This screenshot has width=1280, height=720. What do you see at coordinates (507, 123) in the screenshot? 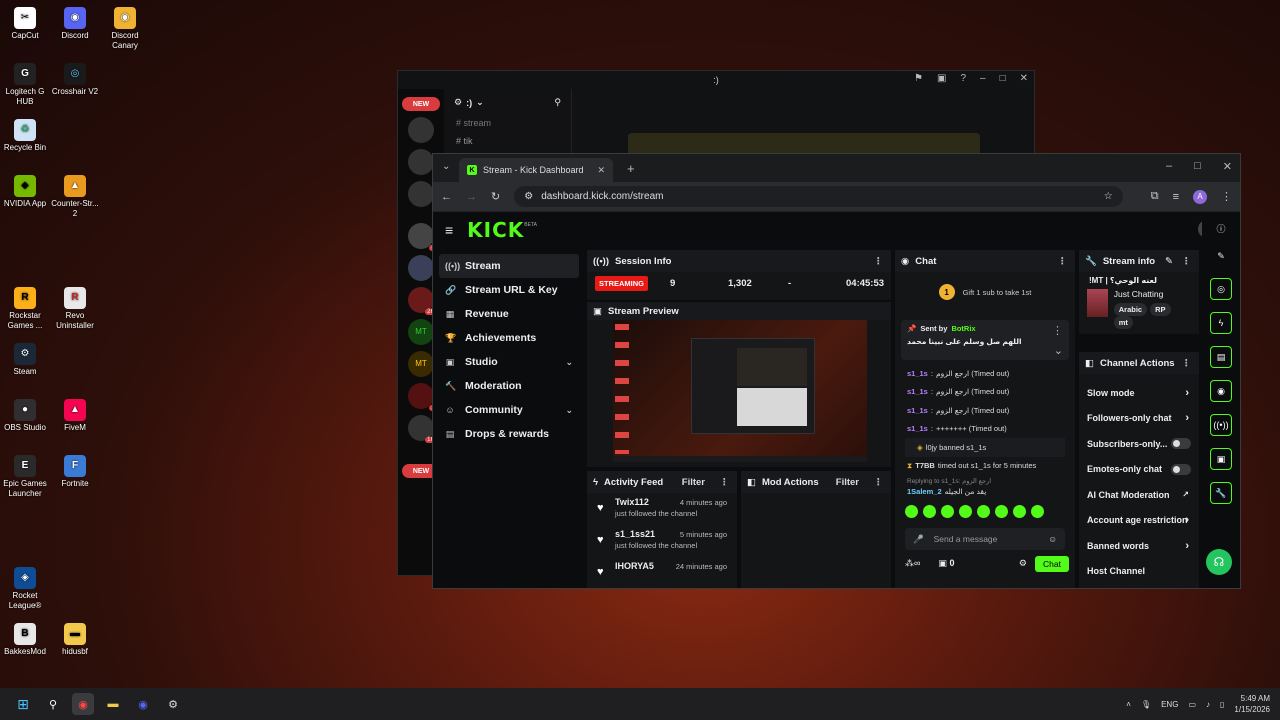
I see `channel-item: # stream` at bounding box center [507, 123].